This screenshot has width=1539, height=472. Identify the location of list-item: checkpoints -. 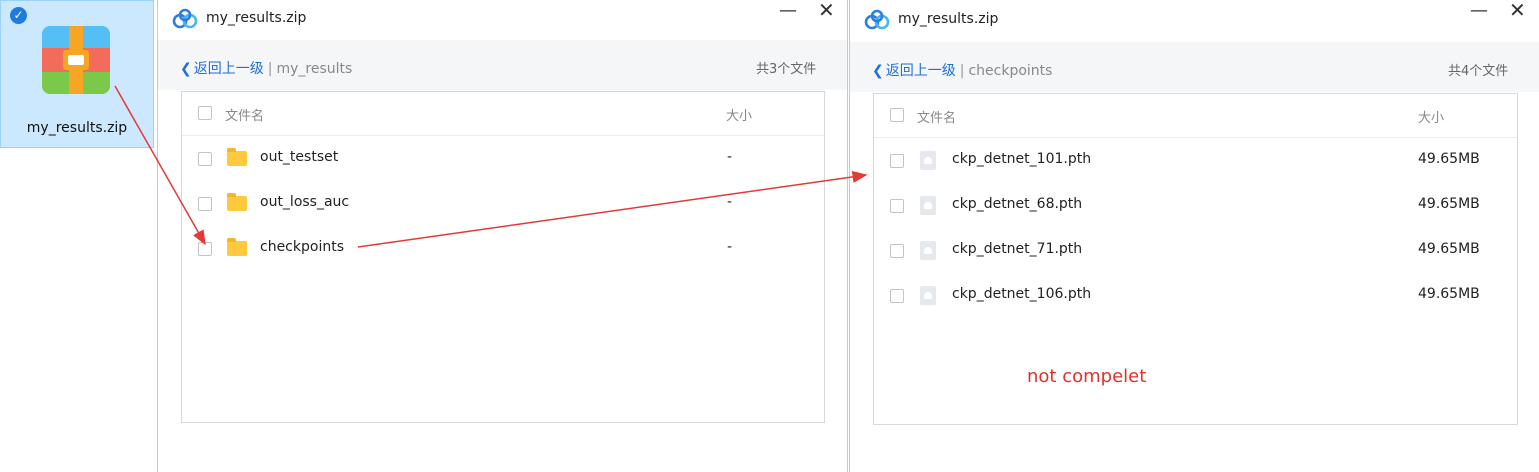
(503, 248).